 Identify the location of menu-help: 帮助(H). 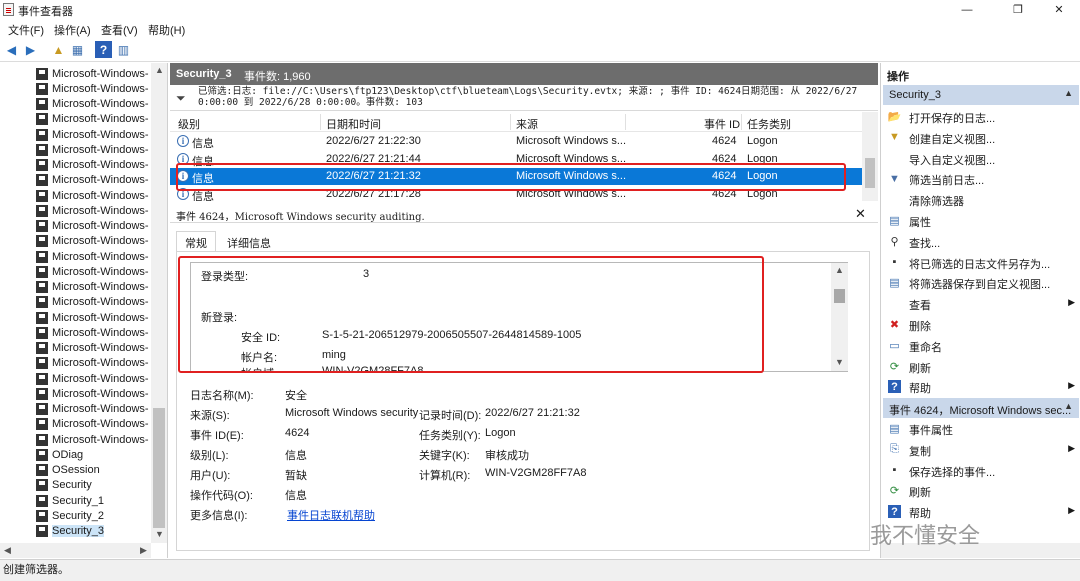
(166, 30).